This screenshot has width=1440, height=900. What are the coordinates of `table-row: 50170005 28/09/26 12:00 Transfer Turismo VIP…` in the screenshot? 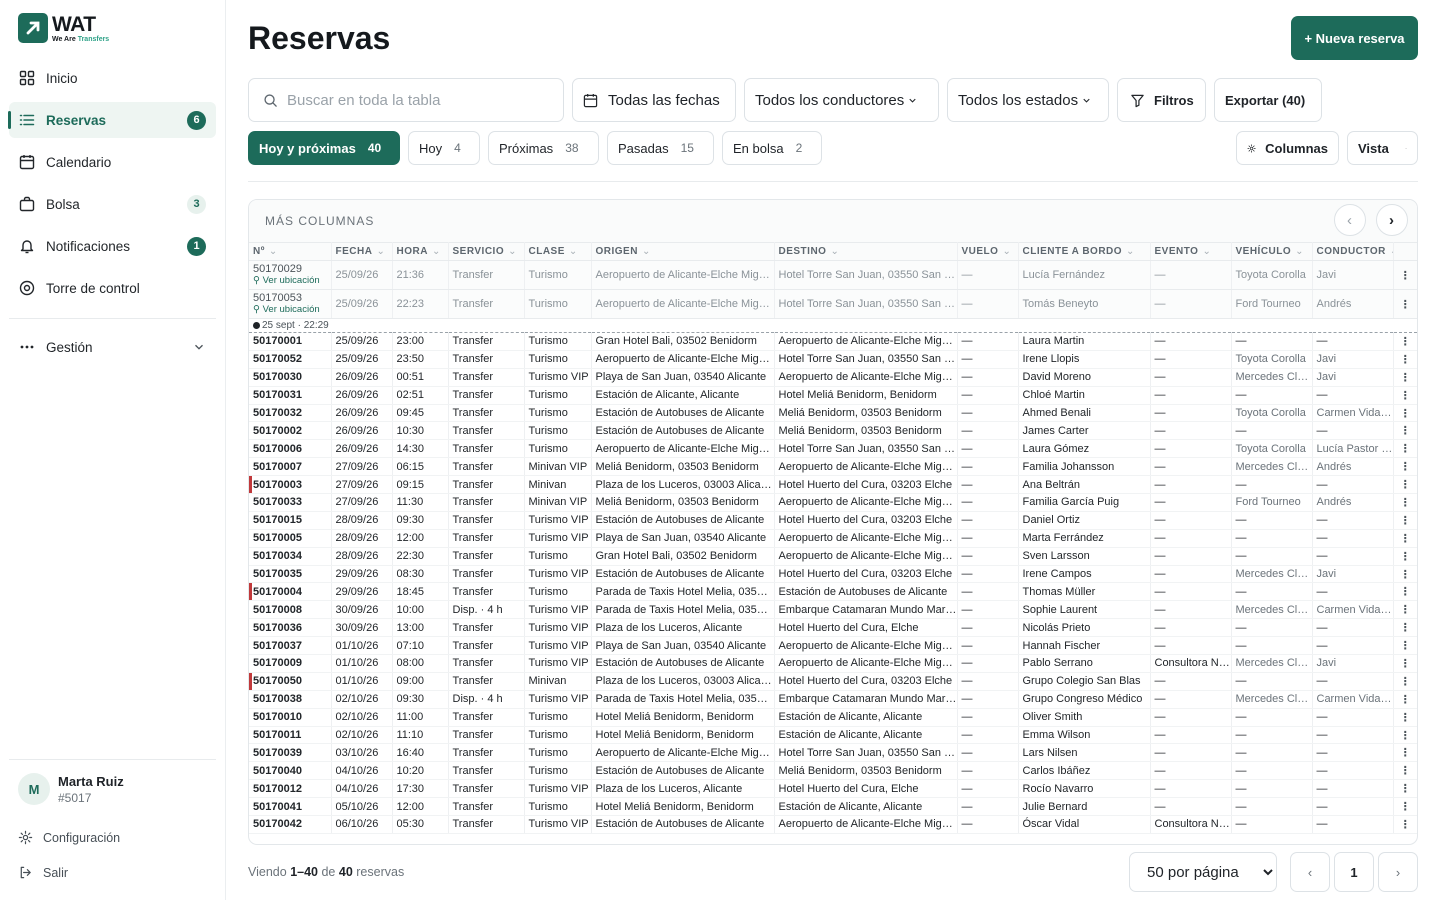 It's located at (833, 538).